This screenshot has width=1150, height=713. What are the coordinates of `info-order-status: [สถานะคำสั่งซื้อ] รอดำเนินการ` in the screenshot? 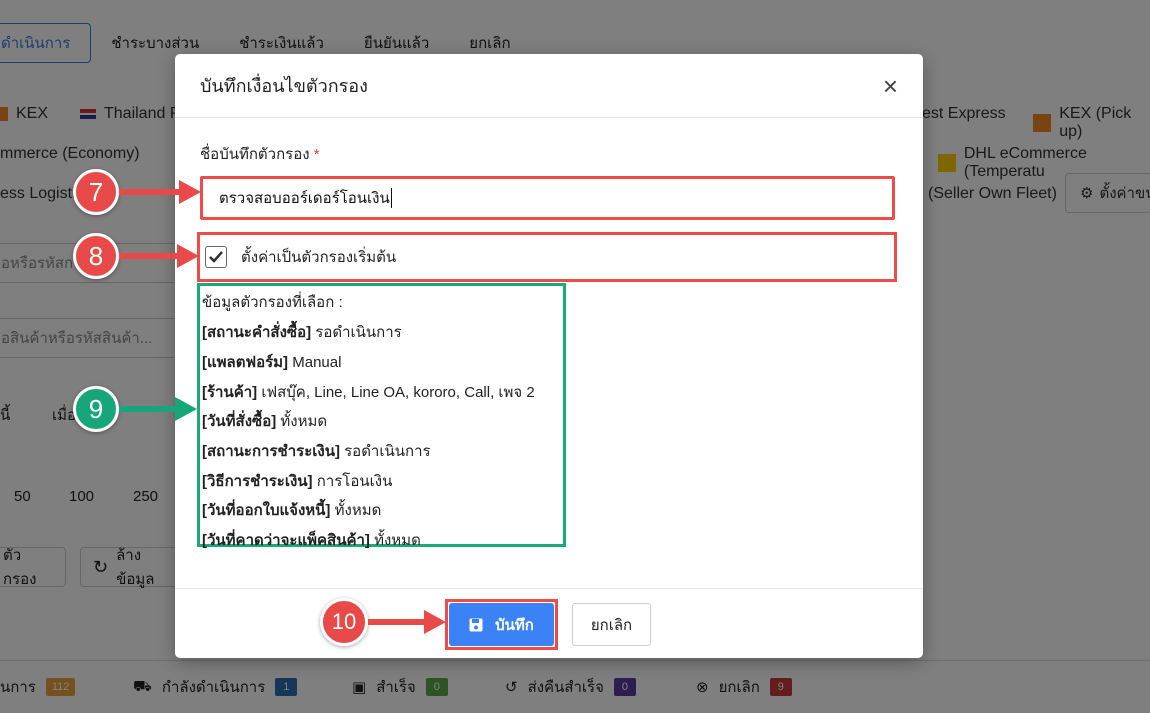 It's located at (302, 332).